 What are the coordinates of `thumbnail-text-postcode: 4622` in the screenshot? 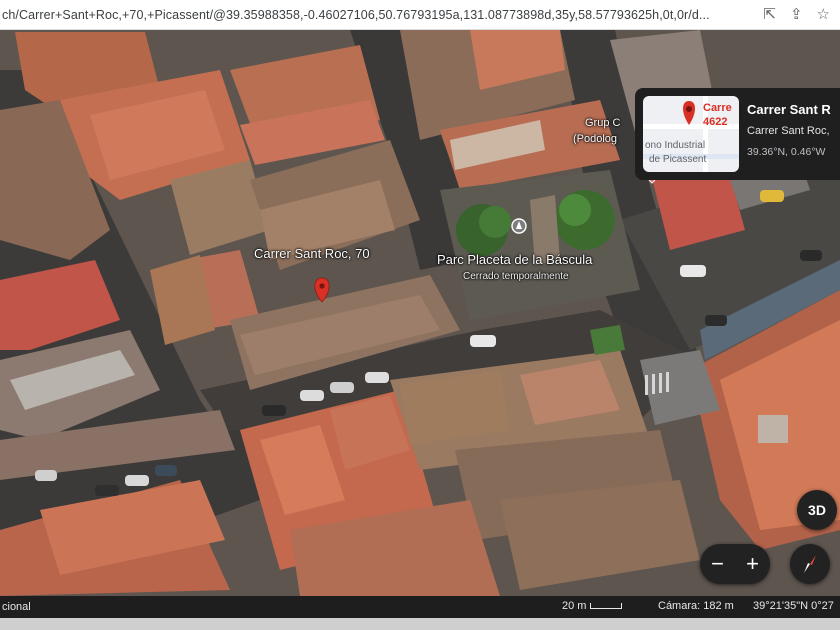 It's located at (715, 122).